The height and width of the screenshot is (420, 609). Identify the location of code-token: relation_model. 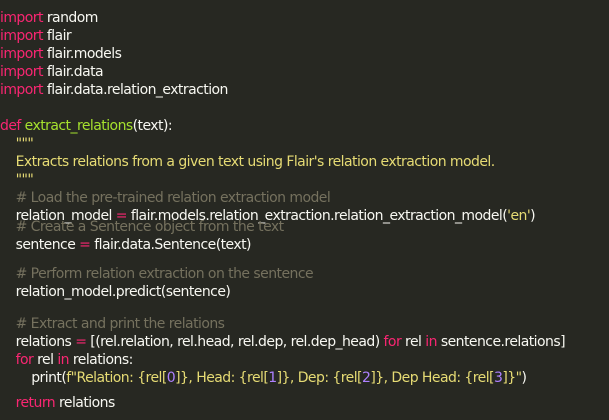
(56, 292).